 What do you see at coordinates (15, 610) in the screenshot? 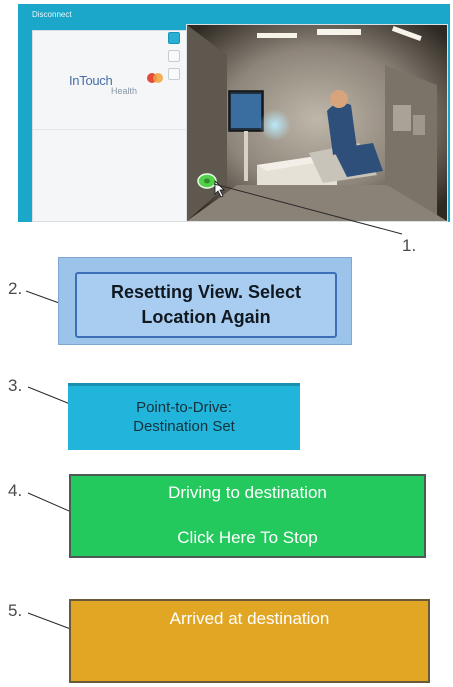
I see `step-label-5: 5.` at bounding box center [15, 610].